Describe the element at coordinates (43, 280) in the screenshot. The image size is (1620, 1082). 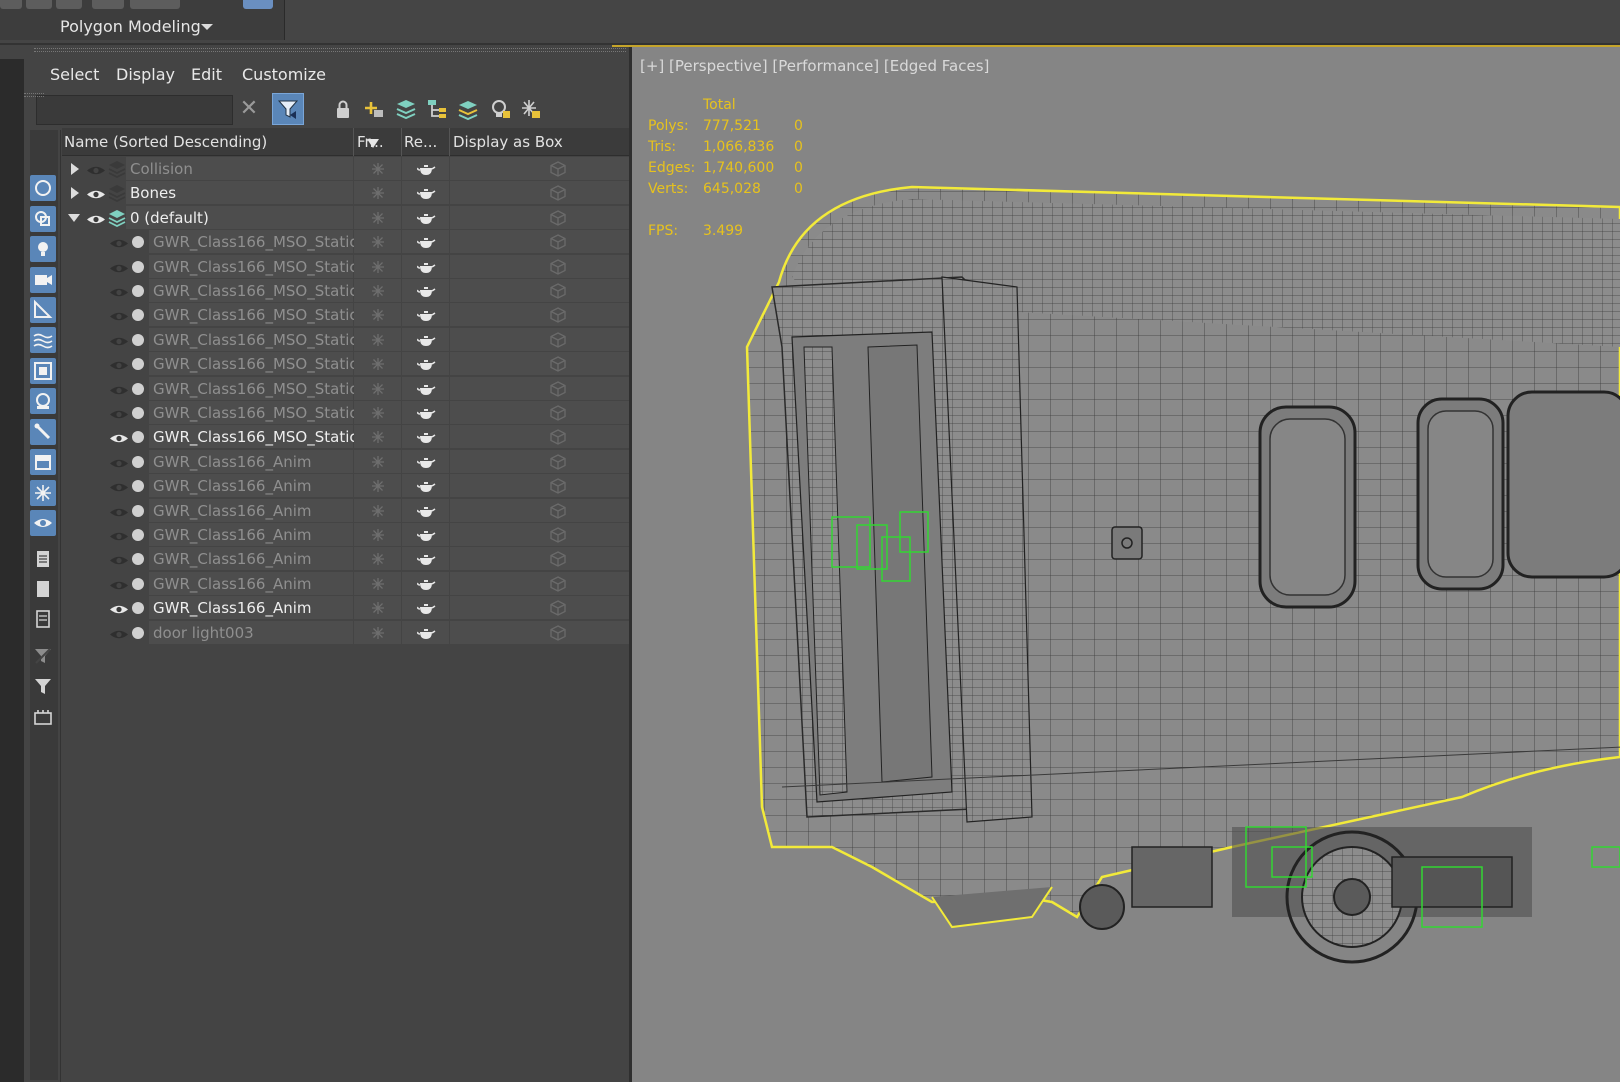
I see `filter-cameras-button` at that location.